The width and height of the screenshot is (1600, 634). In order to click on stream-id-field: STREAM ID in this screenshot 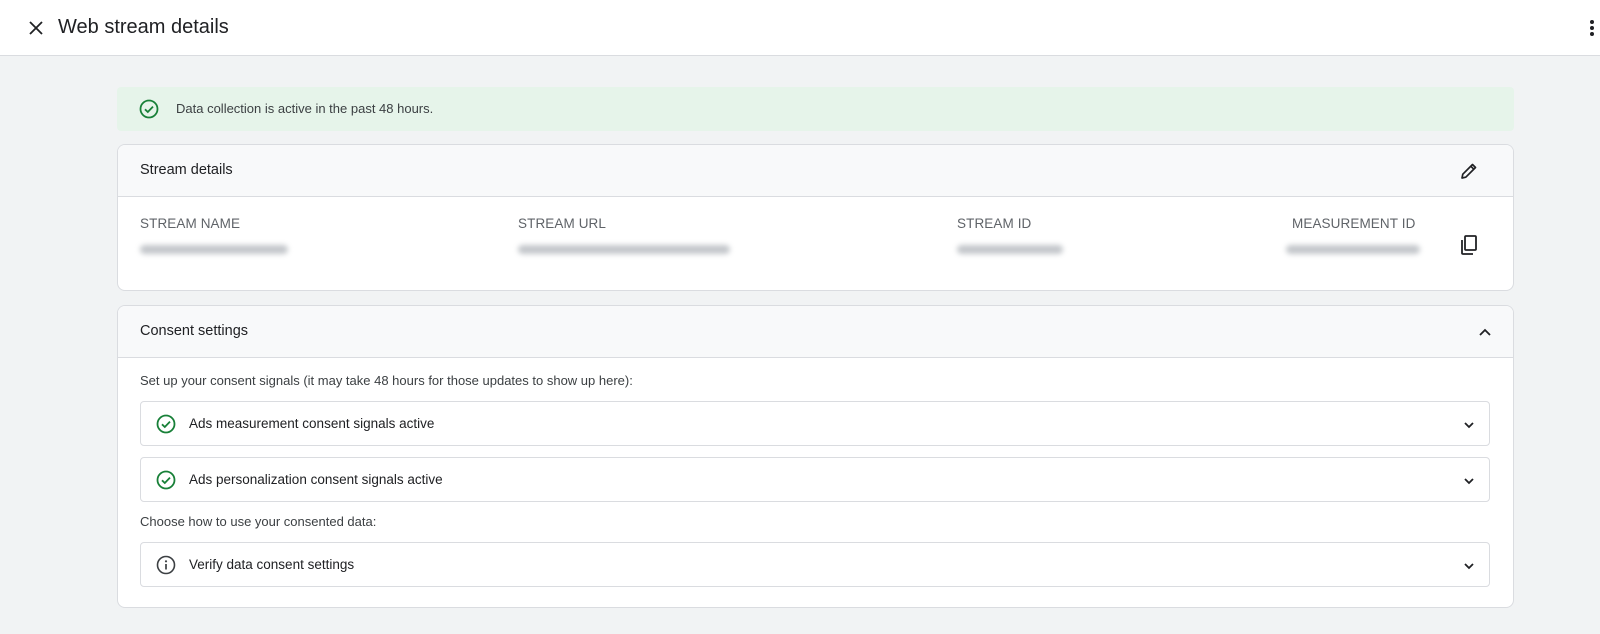, I will do `click(1010, 235)`.